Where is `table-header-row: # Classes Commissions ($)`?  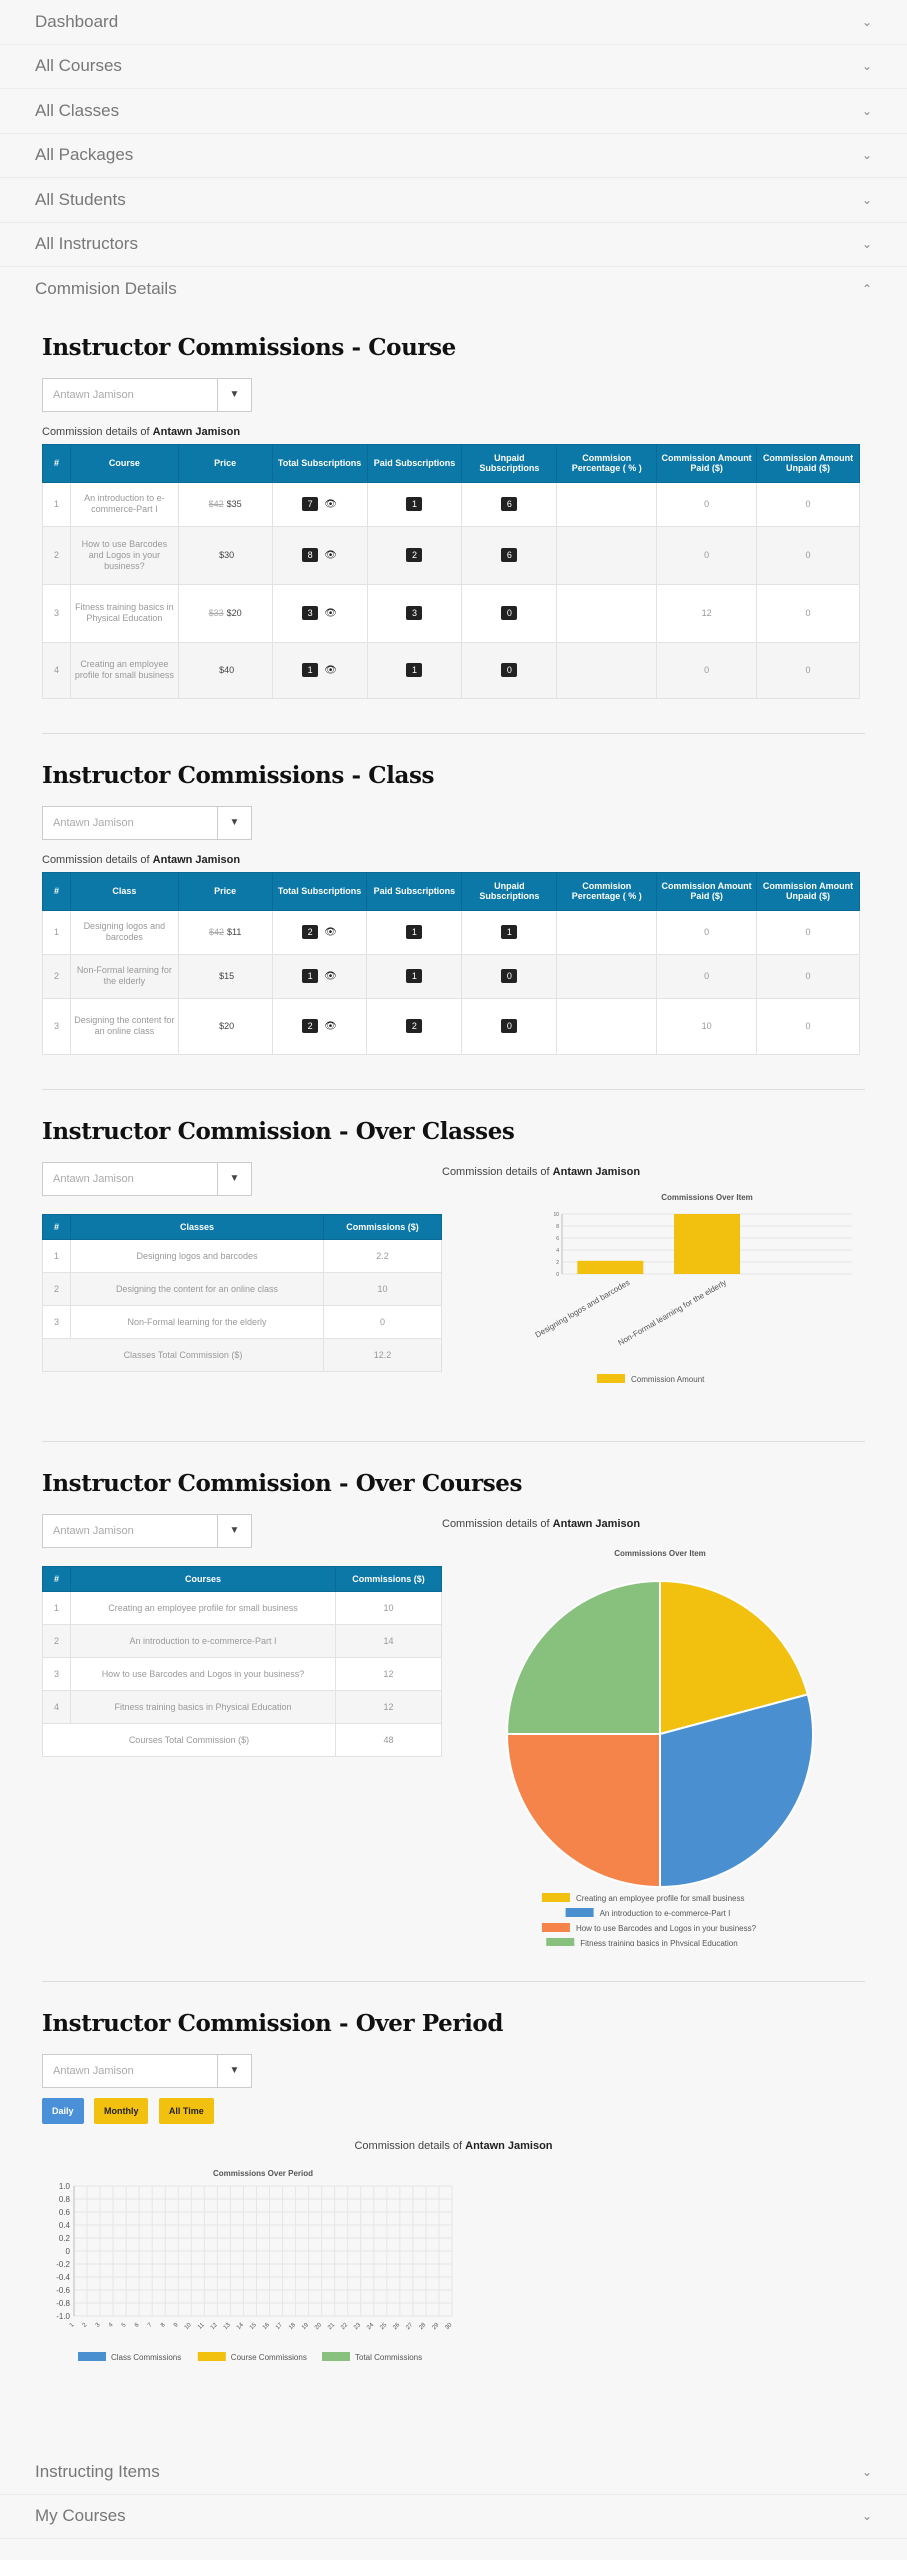
table-header-row: # Classes Commissions ($) is located at coordinates (242, 1226).